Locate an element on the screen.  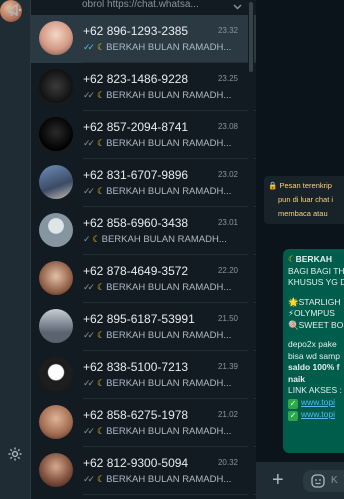
chat-list-scrollbar is located at coordinates (251, 249).